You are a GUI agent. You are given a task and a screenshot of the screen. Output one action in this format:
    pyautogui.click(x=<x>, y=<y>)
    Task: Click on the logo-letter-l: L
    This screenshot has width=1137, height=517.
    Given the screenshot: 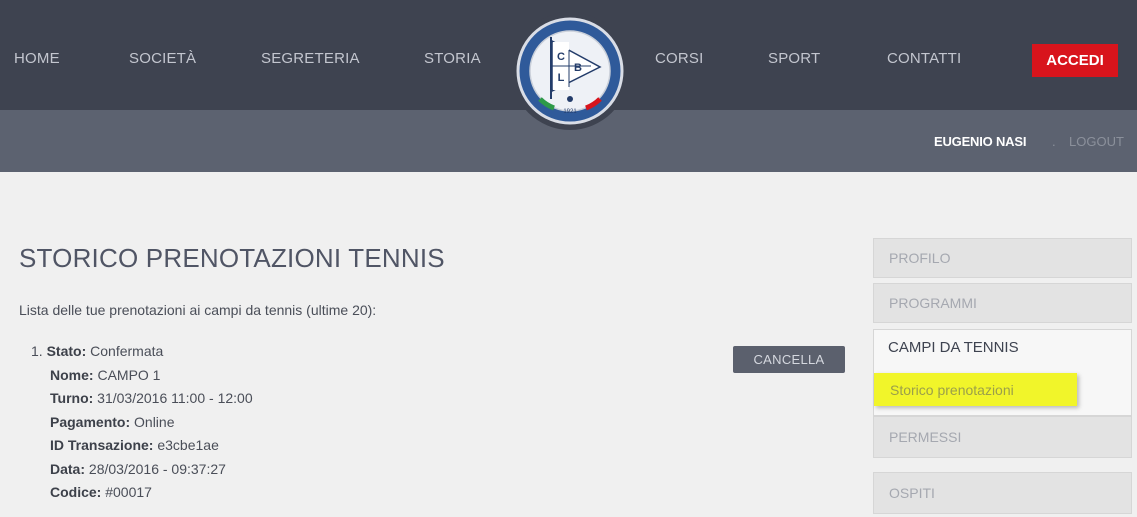 What is the action you would take?
    pyautogui.click(x=561, y=78)
    